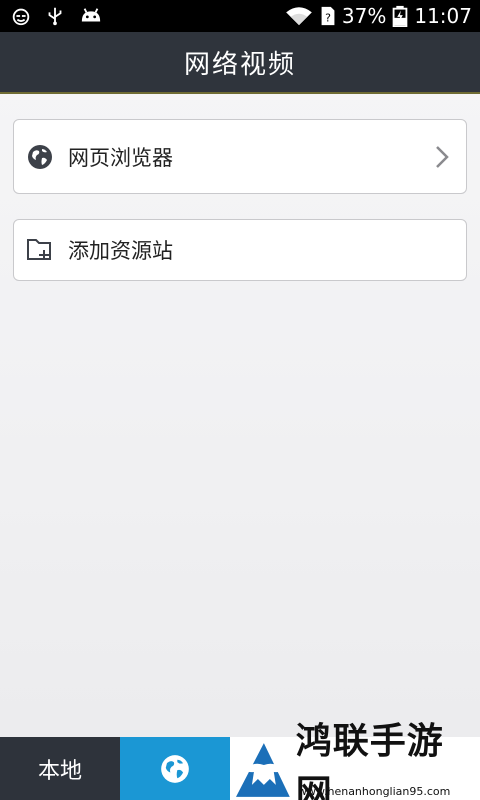 The height and width of the screenshot is (800, 480). I want to click on status-time: 11:07, so click(443, 16).